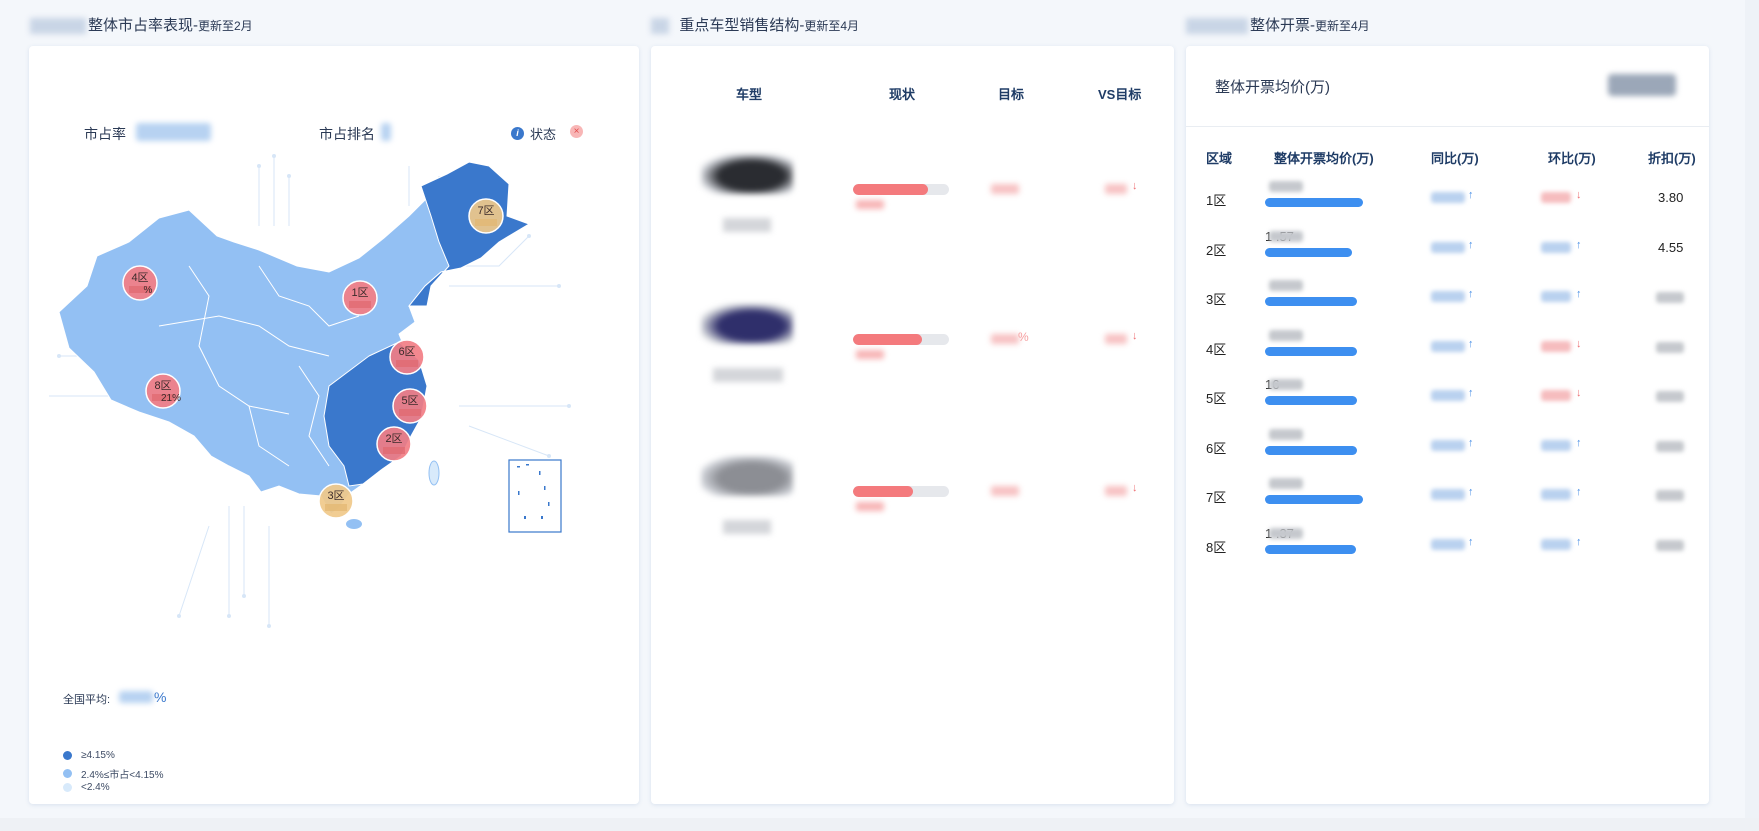  What do you see at coordinates (1286, 285) in the screenshot?
I see `avg-value-mask` at bounding box center [1286, 285].